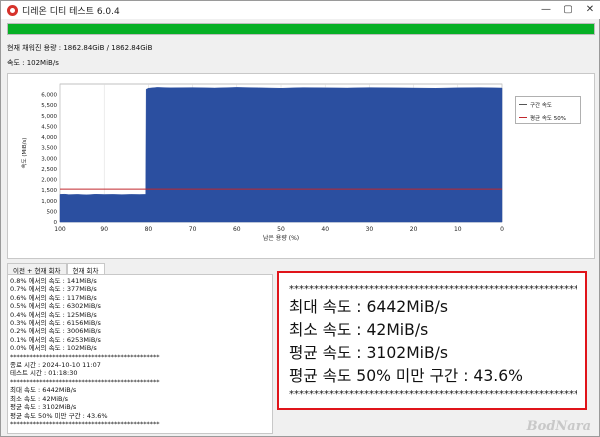 This screenshot has width=600, height=437. I want to click on y-axis-label: 속도 (MiB/s), so click(24, 153).